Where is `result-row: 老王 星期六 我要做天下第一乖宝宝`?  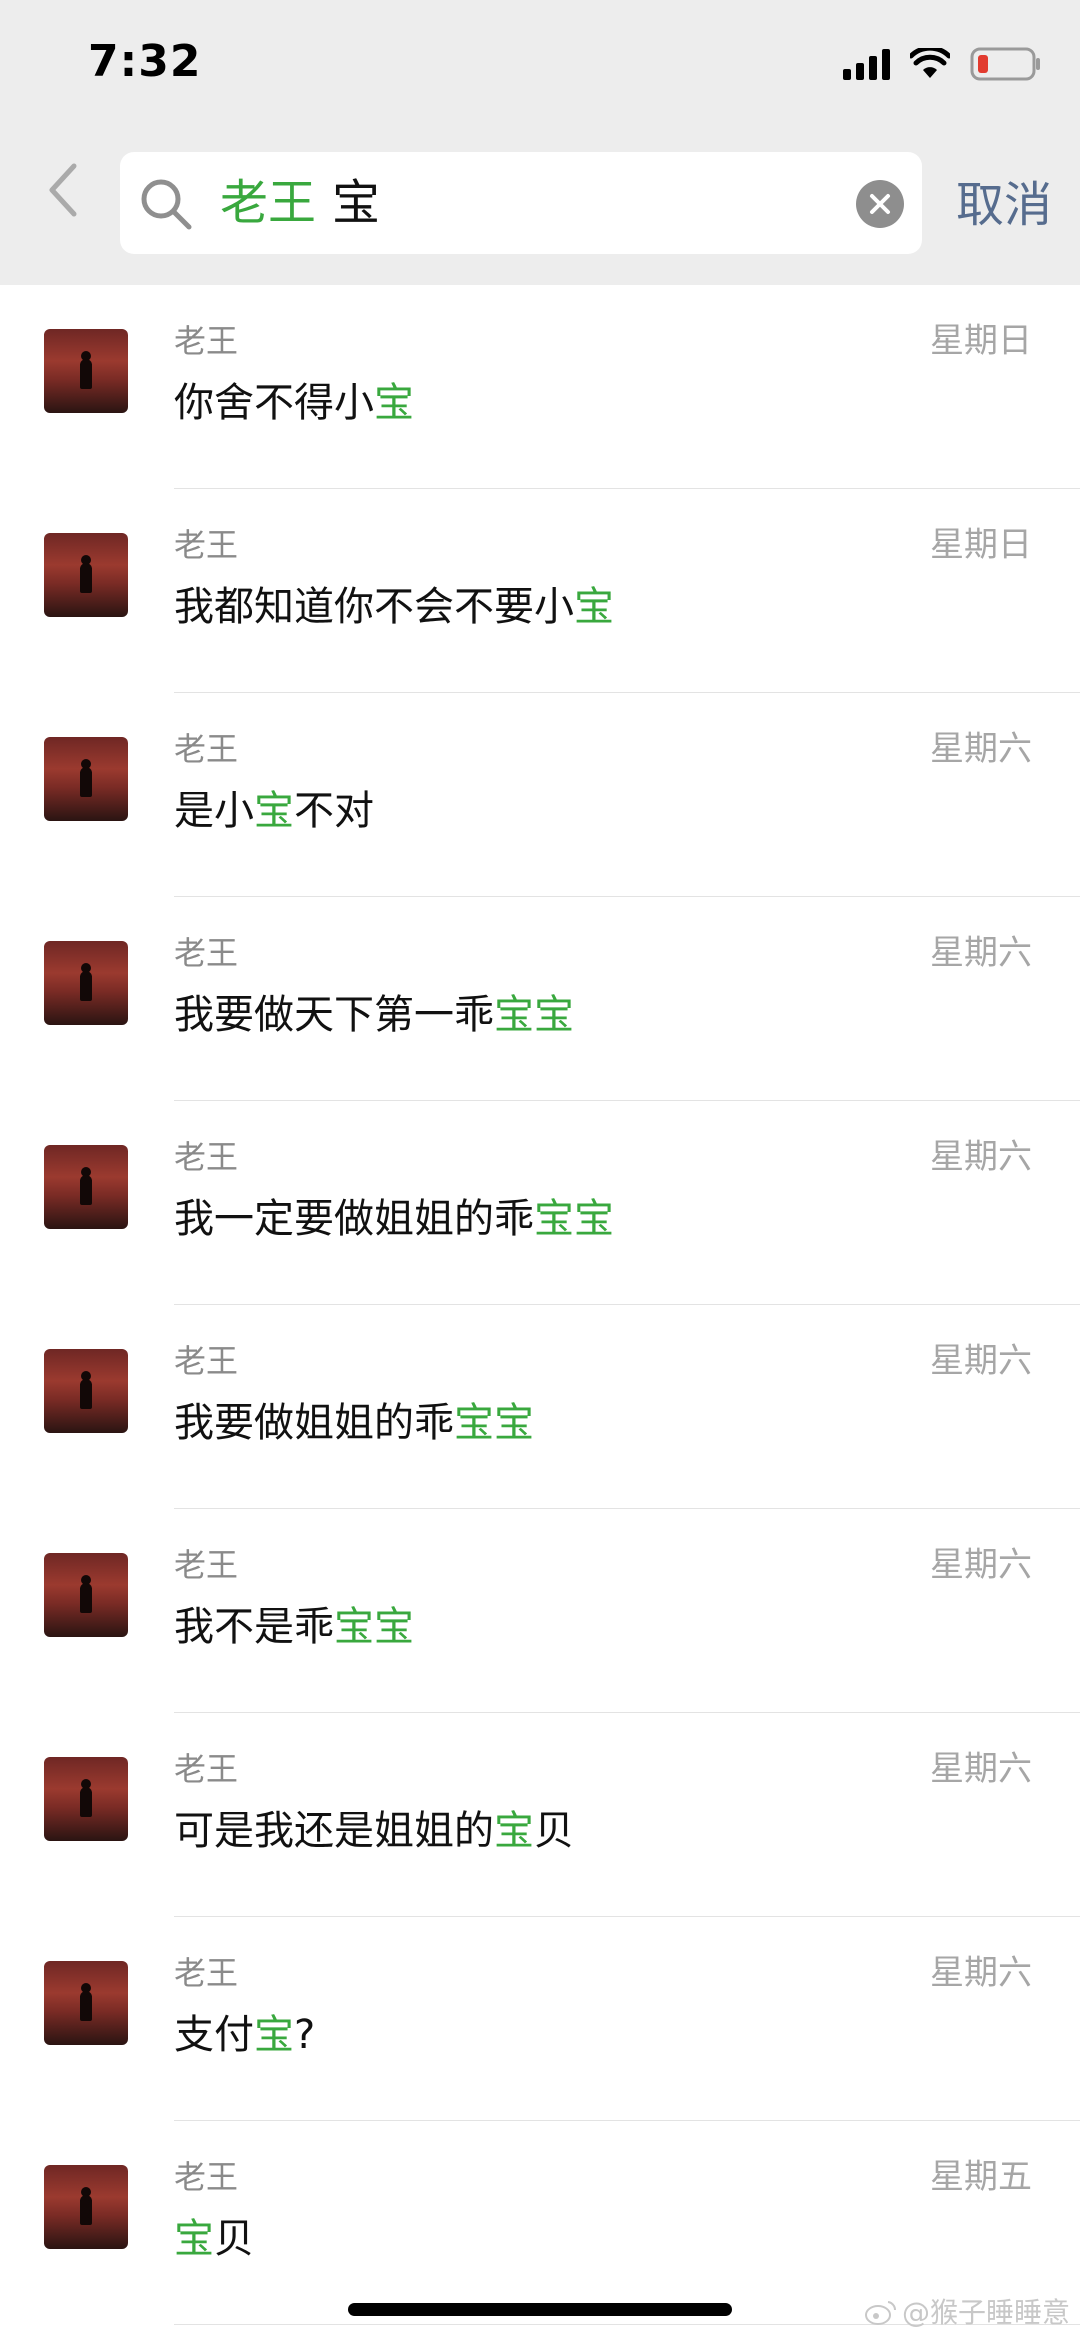
result-row: 老王 星期六 我要做天下第一乖宝宝 is located at coordinates (540, 999).